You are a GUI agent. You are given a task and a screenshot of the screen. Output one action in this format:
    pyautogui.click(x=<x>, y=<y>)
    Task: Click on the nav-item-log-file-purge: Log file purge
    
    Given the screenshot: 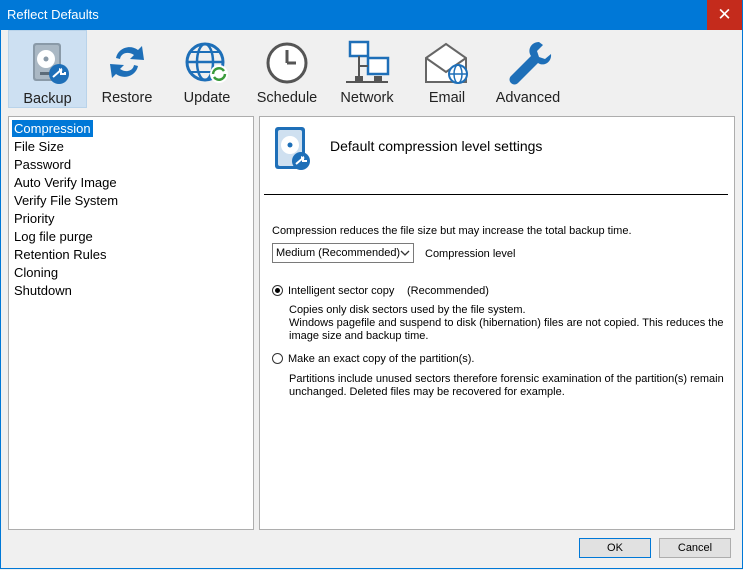 What is the action you would take?
    pyautogui.click(x=53, y=236)
    